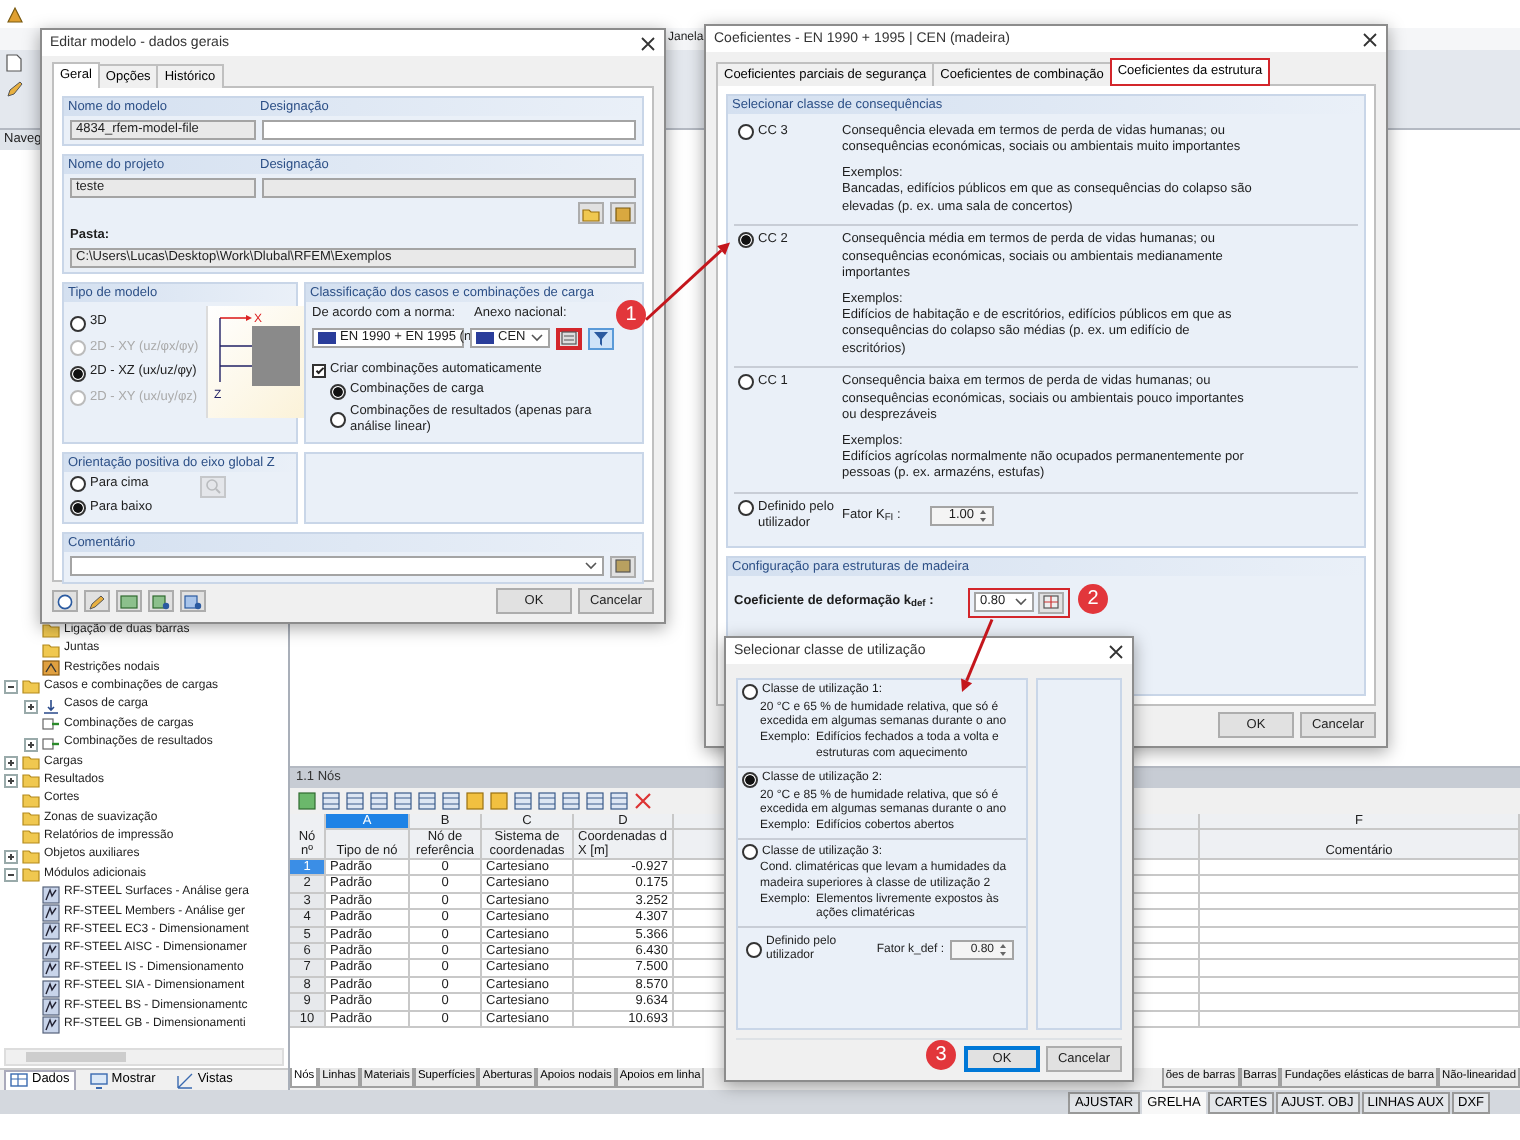 The image size is (1520, 1140). I want to click on edit-button, so click(97, 601).